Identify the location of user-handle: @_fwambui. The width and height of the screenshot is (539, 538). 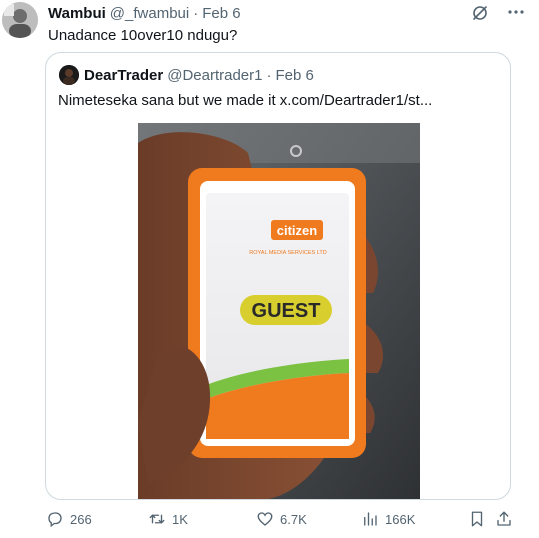
(149, 13).